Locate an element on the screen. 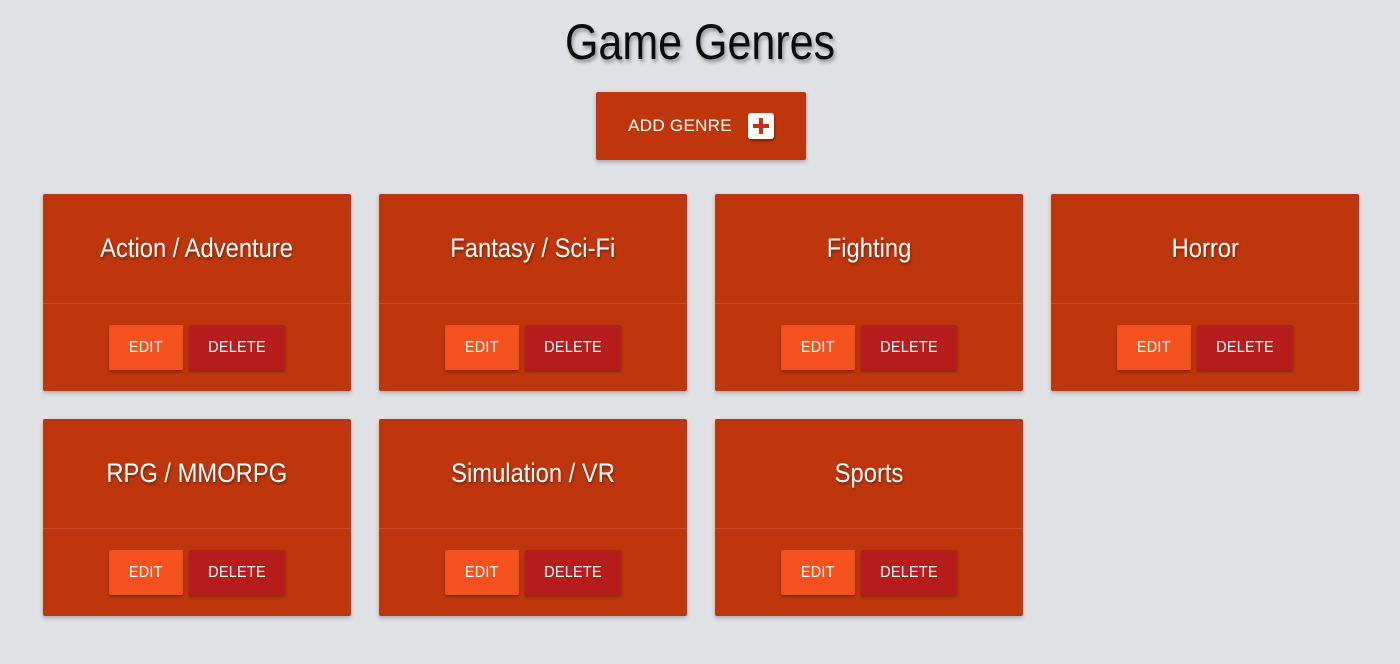 This screenshot has width=1400, height=664. genre-name: Sports is located at coordinates (869, 473).